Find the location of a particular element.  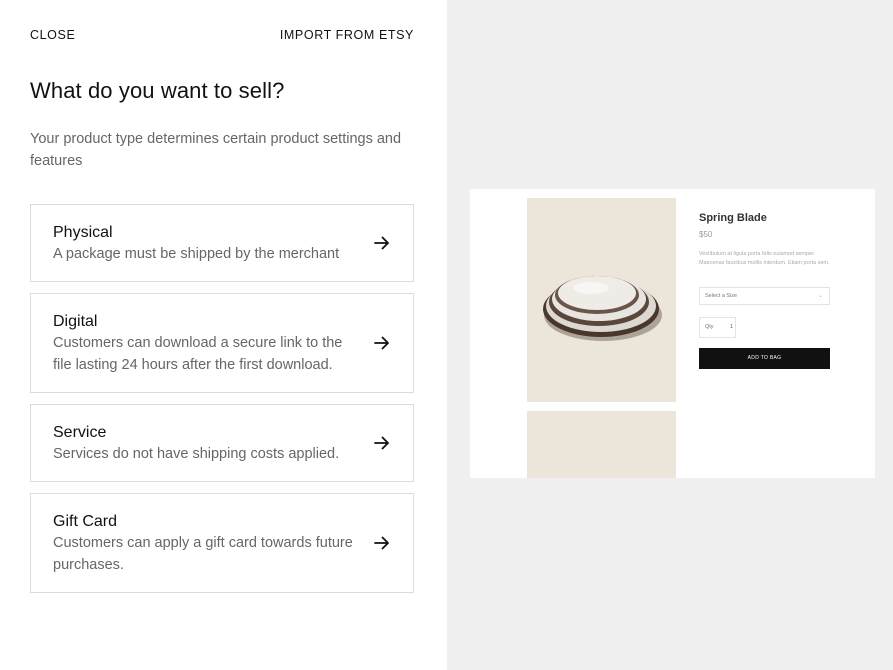

import-from-etsy-button: IMPORT FROM ETSY is located at coordinates (347, 35).